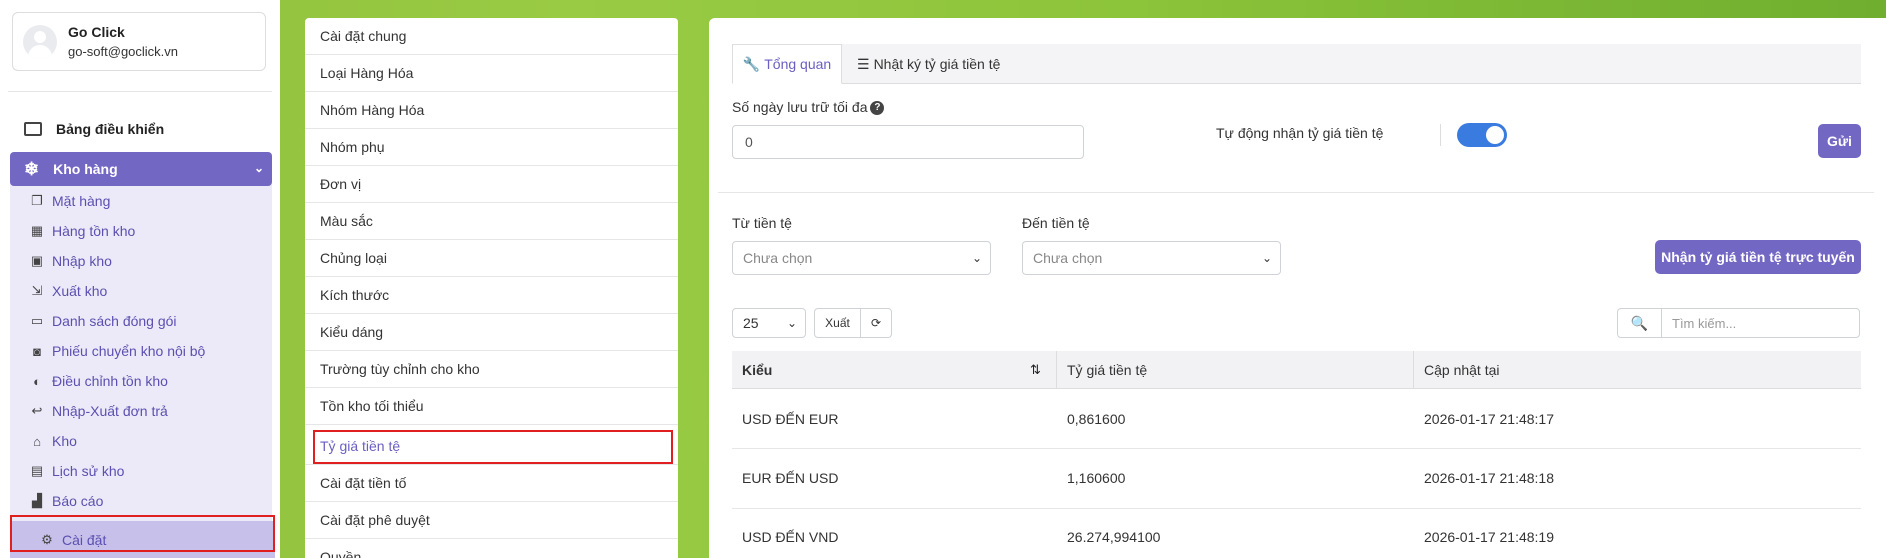 This screenshot has width=1886, height=558. What do you see at coordinates (790, 419) in the screenshot?
I see `cell-type: USD ĐẾN EUR` at bounding box center [790, 419].